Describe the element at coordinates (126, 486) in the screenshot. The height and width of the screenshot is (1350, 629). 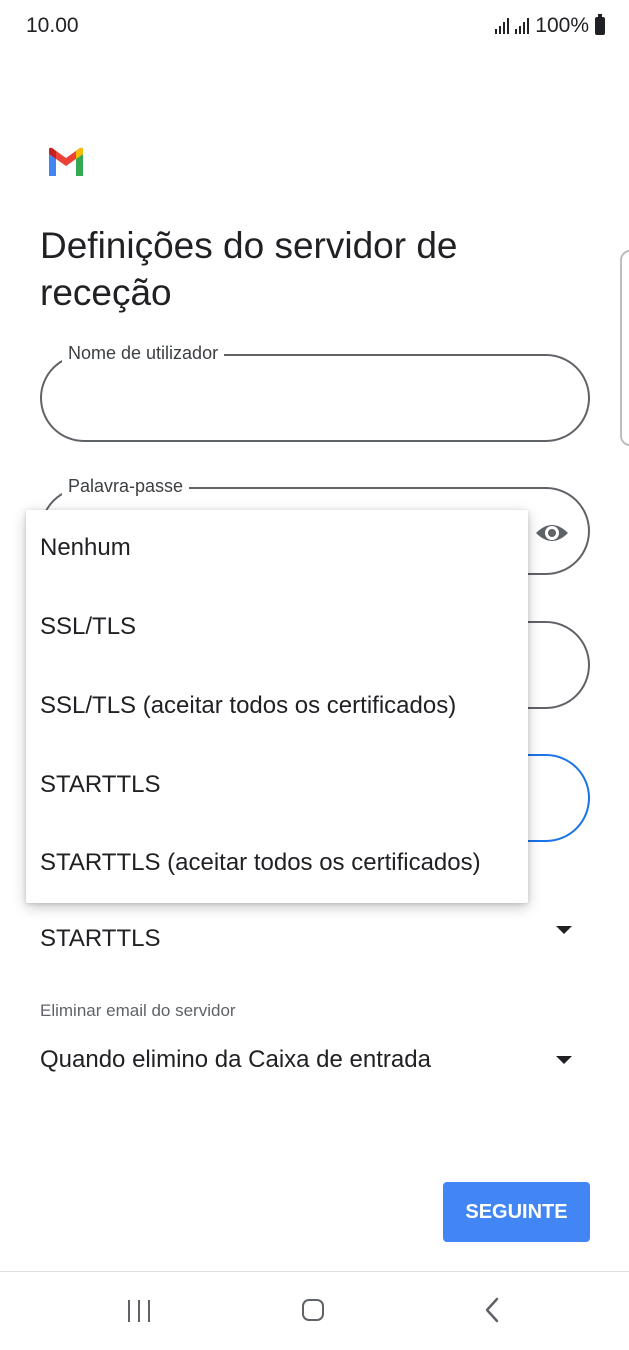
I see `password-label: Palavra-passe` at that location.